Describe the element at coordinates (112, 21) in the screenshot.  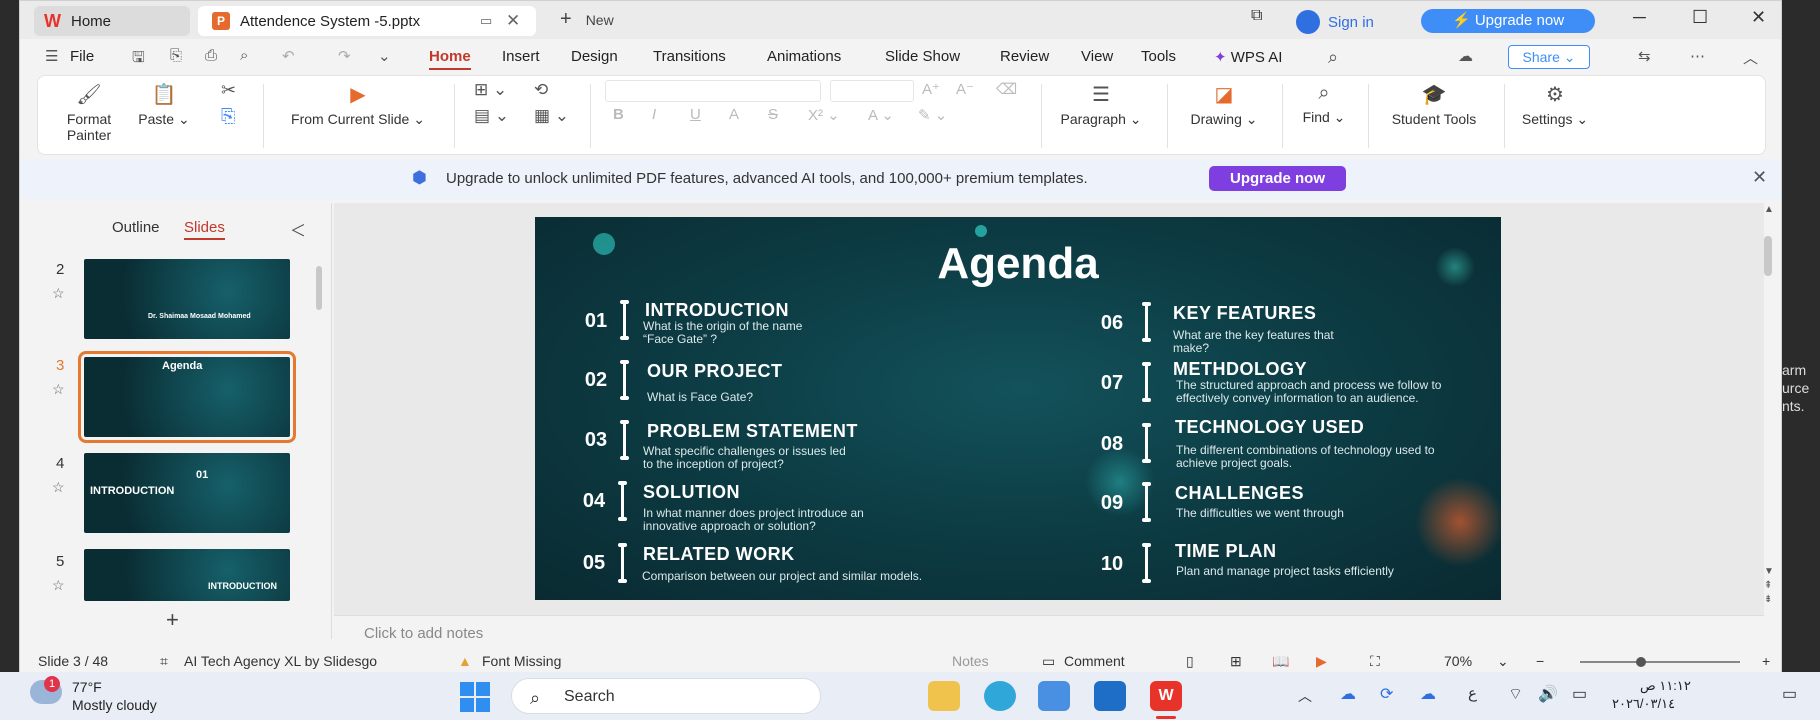
I see `tab-home: W Home` at that location.